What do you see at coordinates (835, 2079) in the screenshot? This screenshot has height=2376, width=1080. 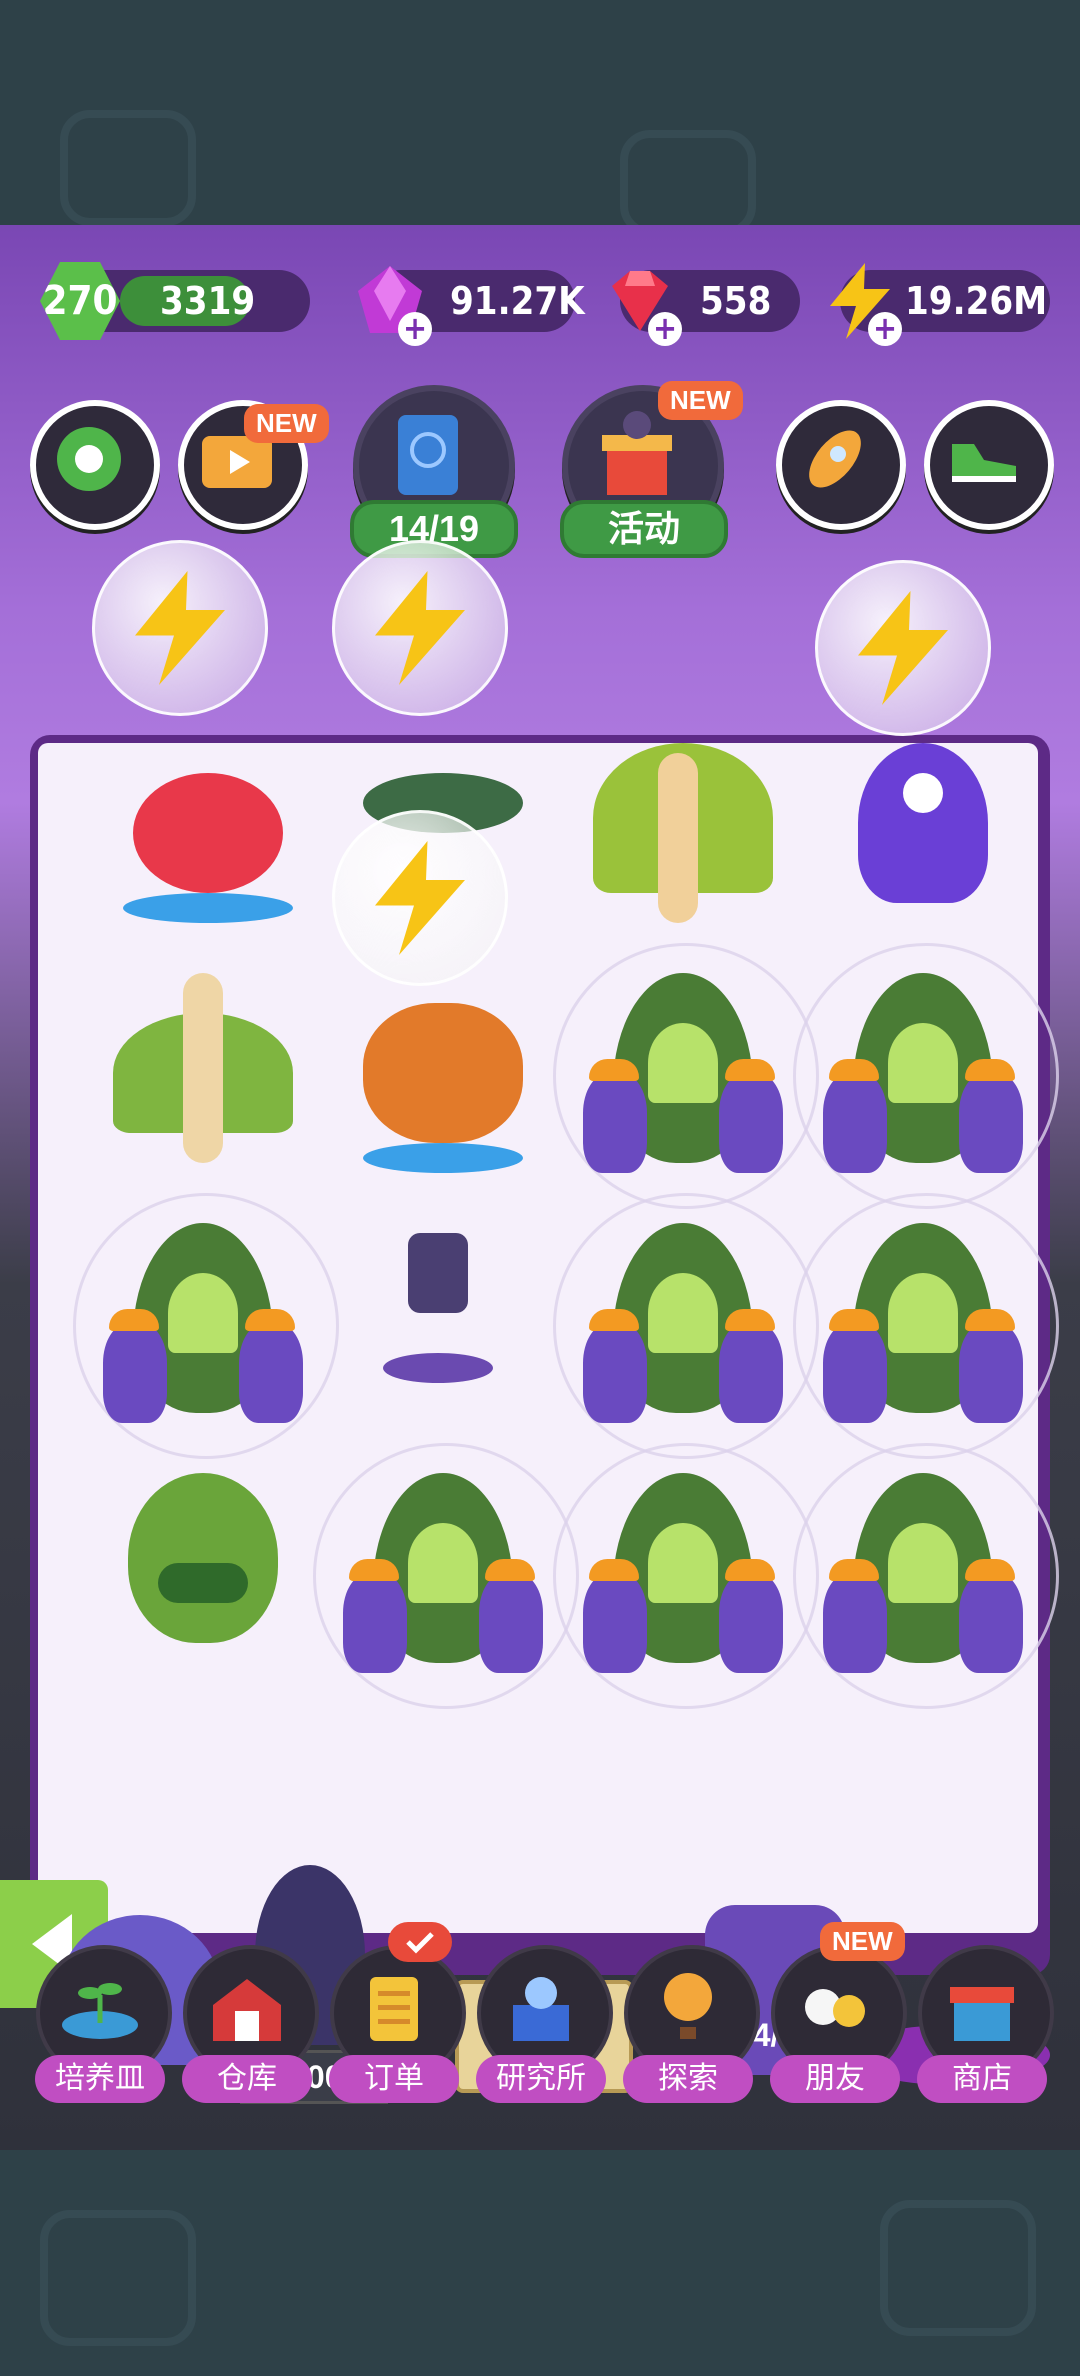 I see `nav-label: 朋友` at bounding box center [835, 2079].